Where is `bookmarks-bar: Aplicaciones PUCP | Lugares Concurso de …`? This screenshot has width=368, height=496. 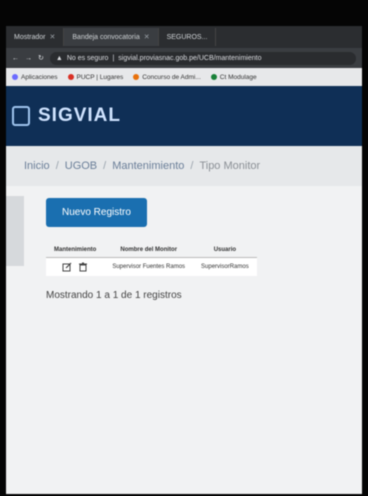 bookmarks-bar: Aplicaciones PUCP | Lugares Concurso de … is located at coordinates (184, 77).